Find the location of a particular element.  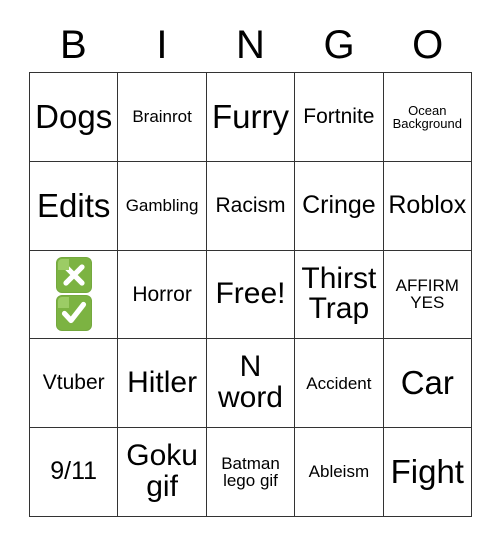

bingo-cell-label: Thirst Trap is located at coordinates (339, 293).